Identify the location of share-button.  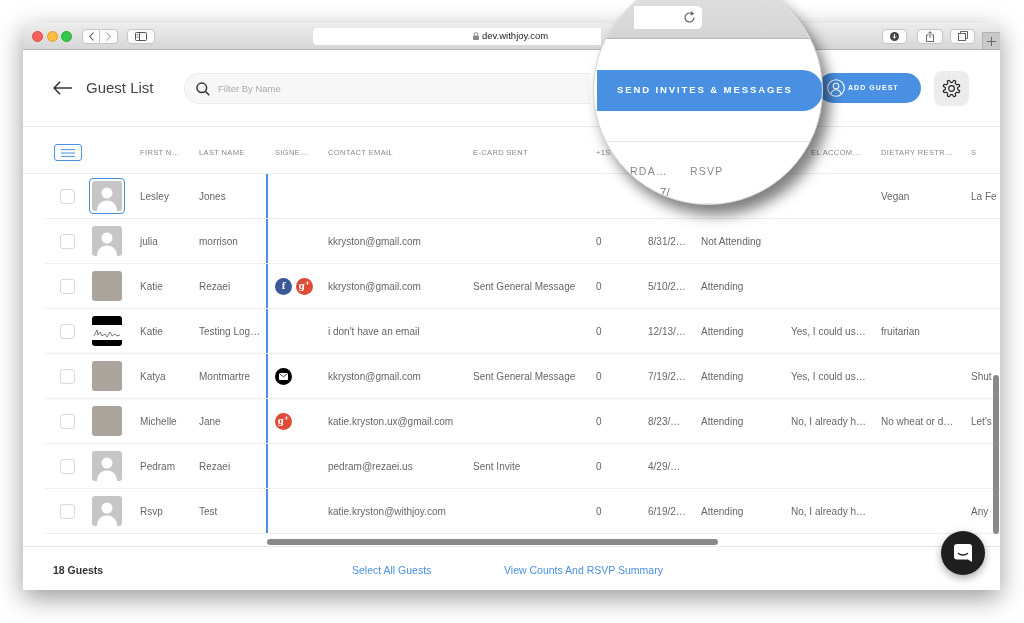
(930, 36).